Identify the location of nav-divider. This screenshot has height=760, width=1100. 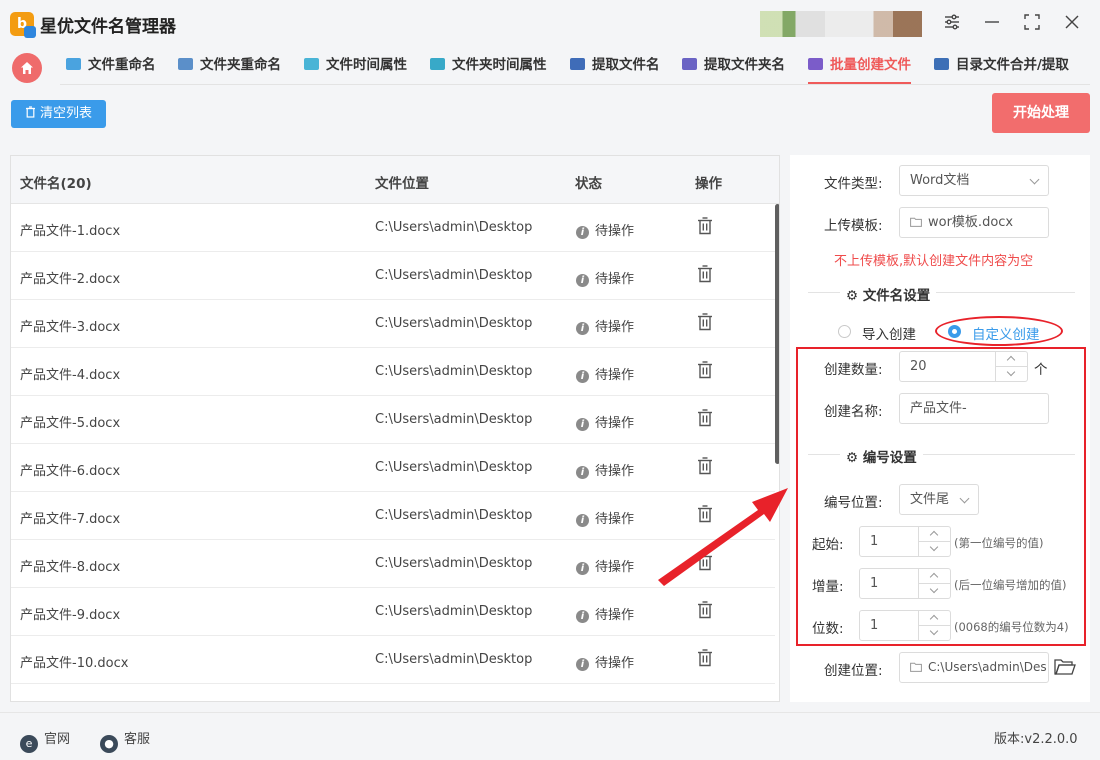
(575, 84).